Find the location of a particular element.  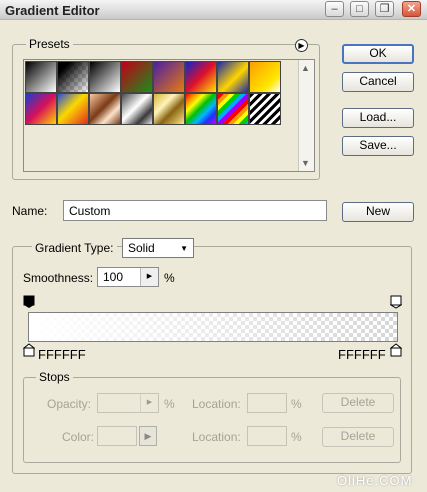

window-title: Gradient Editor is located at coordinates (52, 10).